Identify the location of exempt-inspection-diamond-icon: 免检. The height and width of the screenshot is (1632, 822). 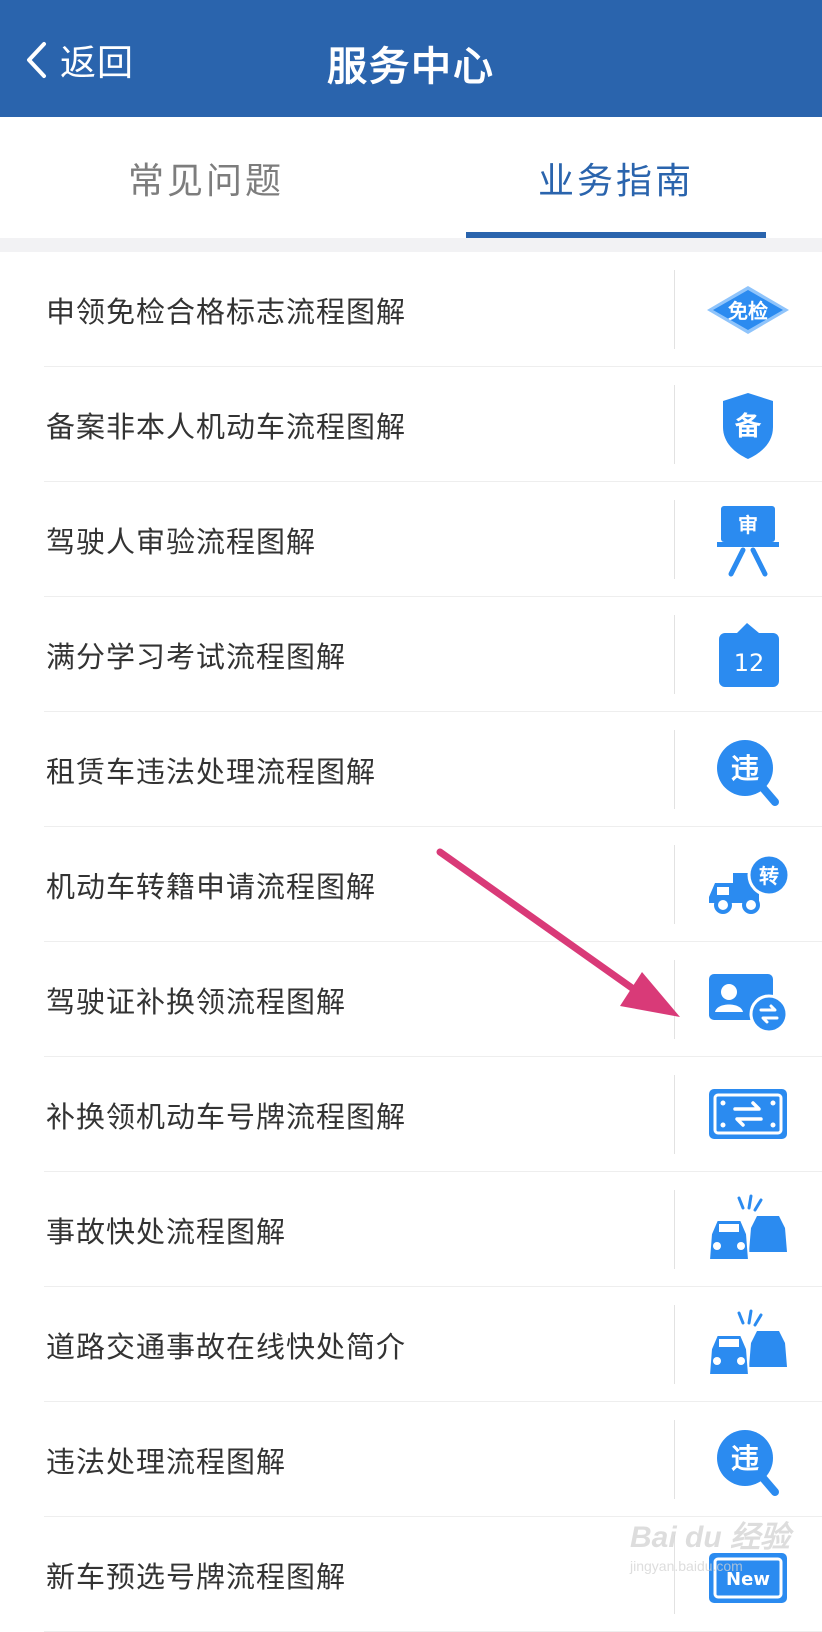
(748, 310).